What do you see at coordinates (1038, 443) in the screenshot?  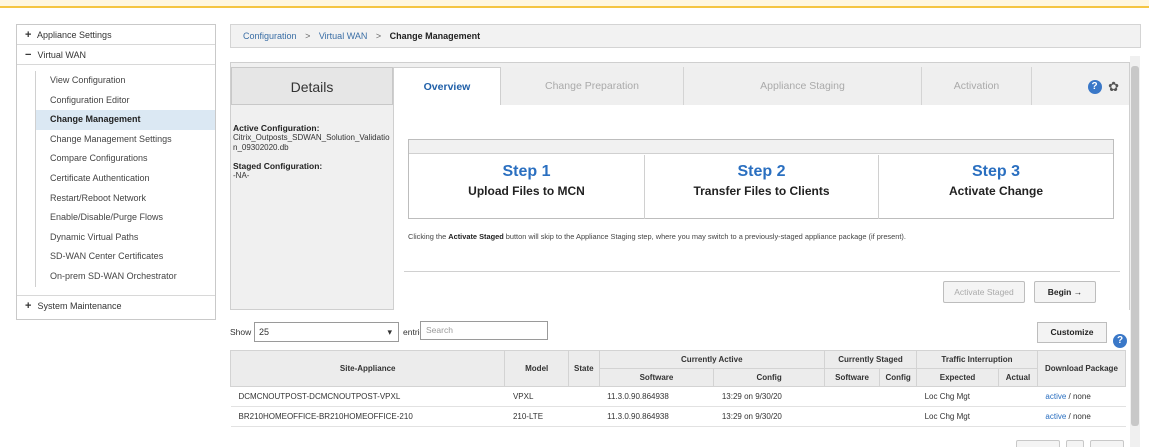 I see `pagination-previous` at bounding box center [1038, 443].